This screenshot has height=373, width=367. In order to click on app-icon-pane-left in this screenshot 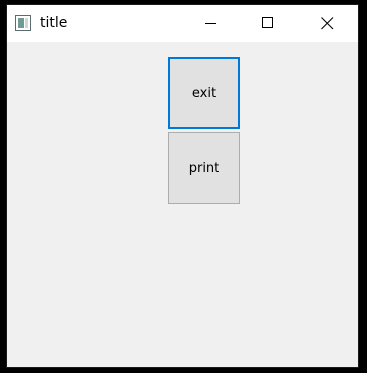, I will do `click(21, 23)`.